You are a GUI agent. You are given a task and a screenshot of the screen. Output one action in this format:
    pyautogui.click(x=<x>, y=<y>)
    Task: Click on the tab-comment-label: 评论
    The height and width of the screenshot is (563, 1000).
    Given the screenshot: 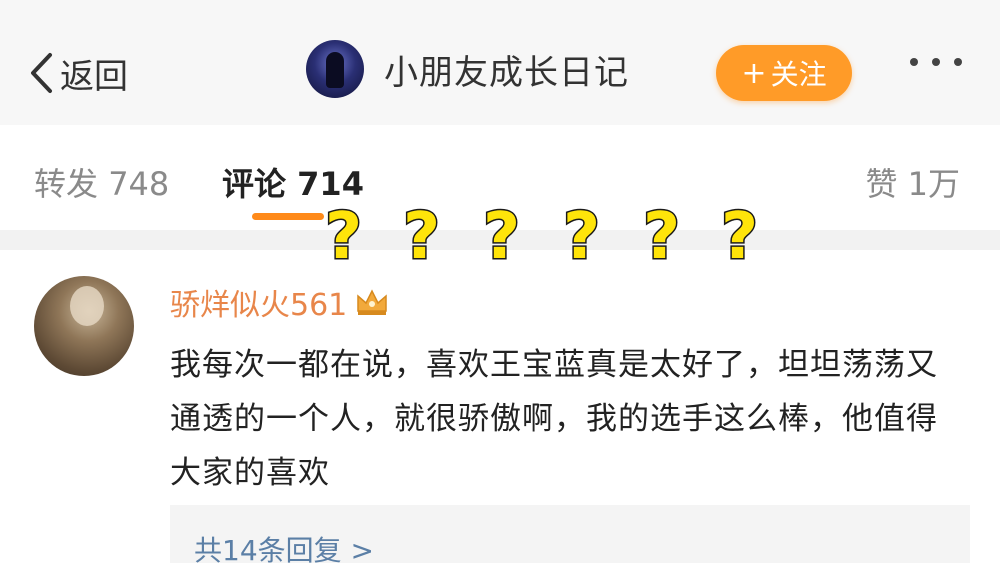 What is the action you would take?
    pyautogui.click(x=254, y=184)
    